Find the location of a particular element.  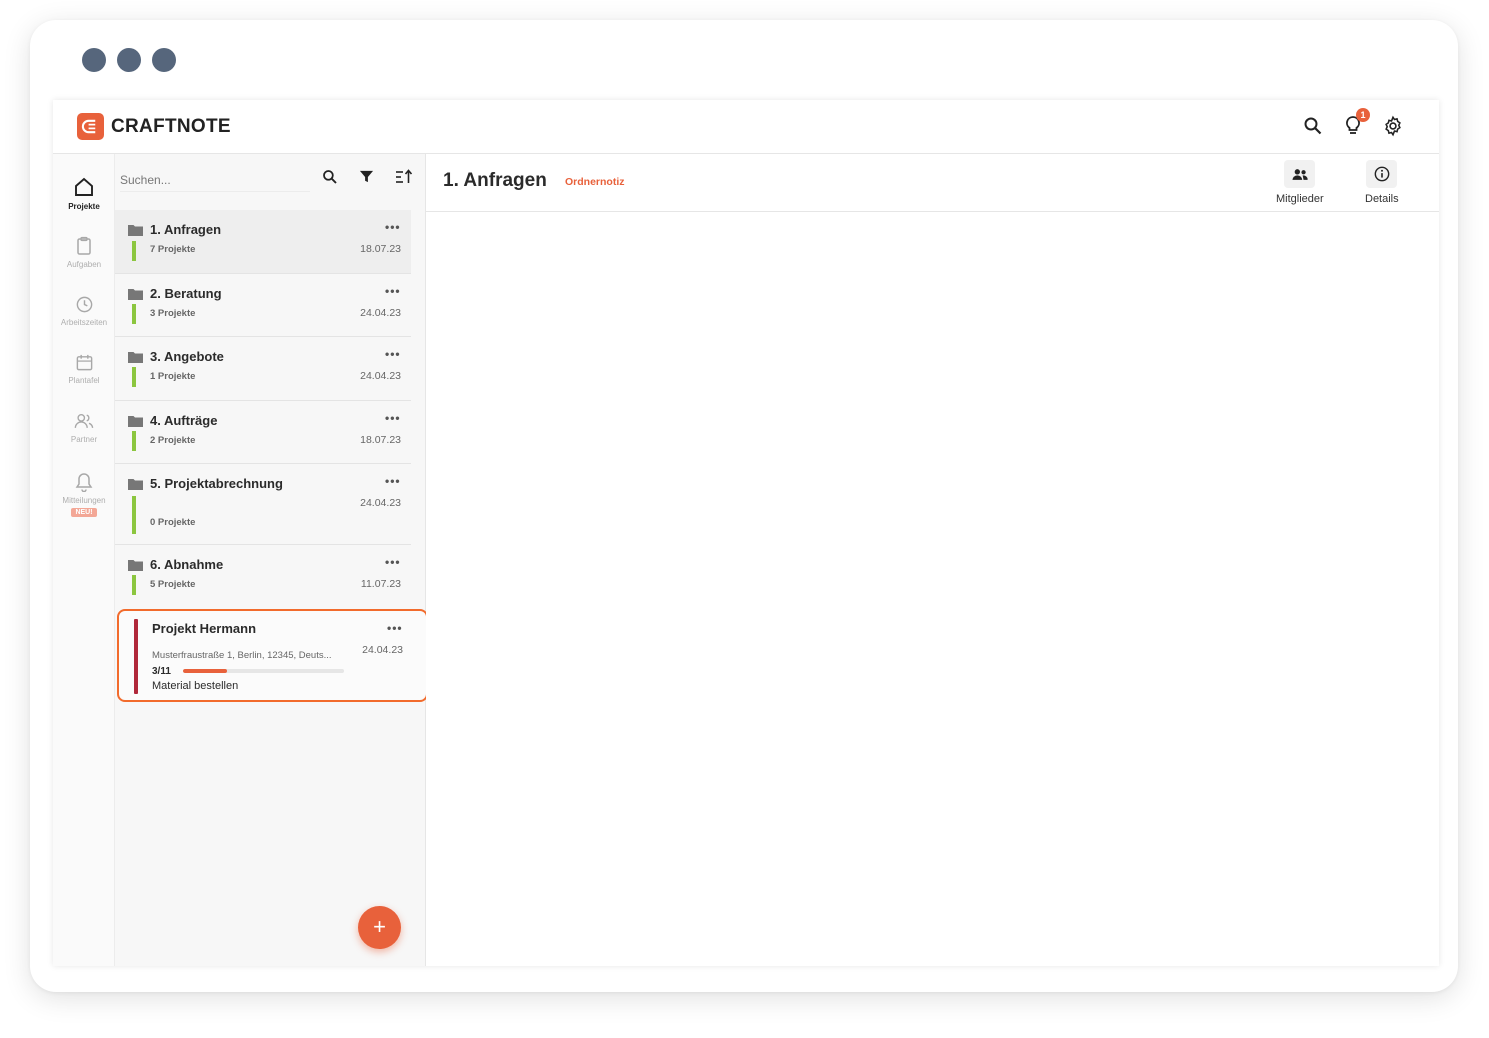

folder-name: 6. Abnahme is located at coordinates (187, 564).